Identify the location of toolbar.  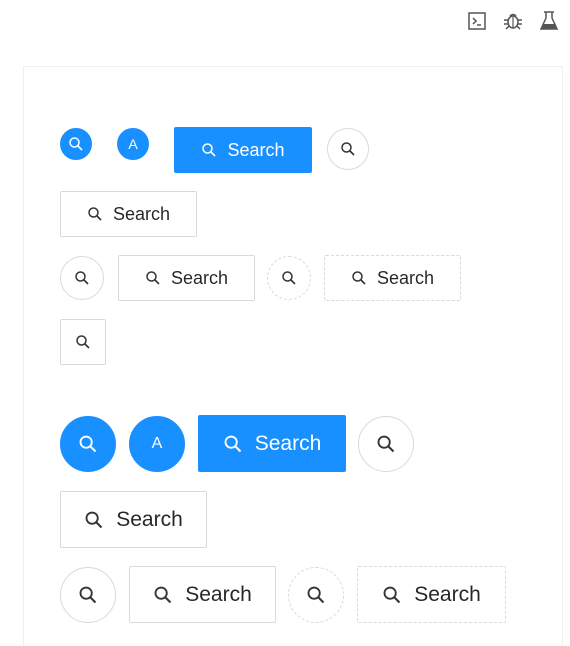
(513, 21).